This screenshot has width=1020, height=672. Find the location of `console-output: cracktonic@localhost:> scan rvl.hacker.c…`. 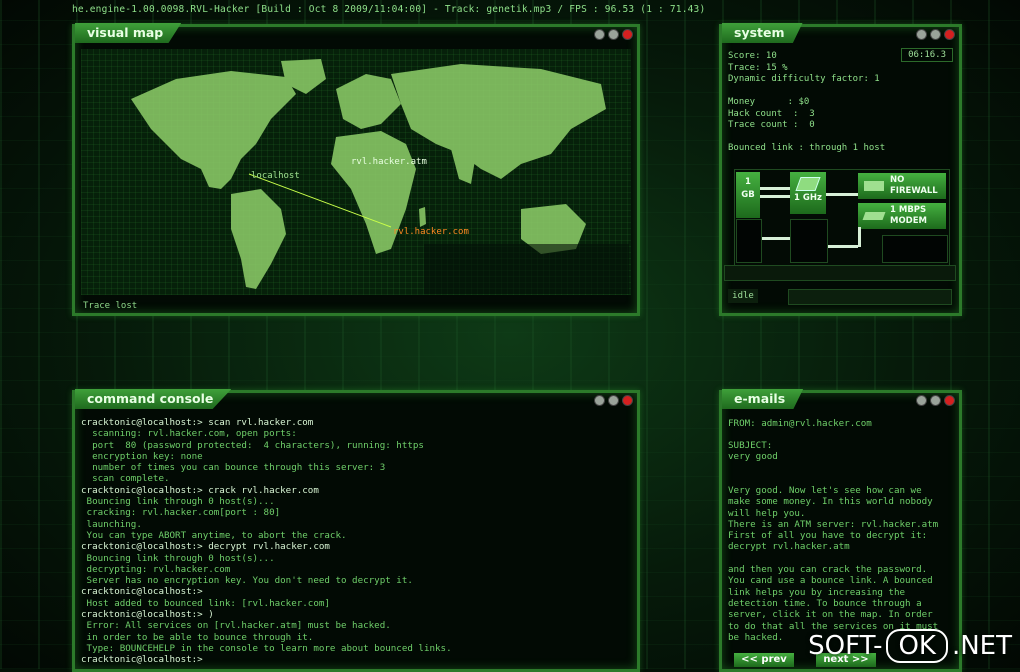

console-output: cracktonic@localhost:> scan rvl.hacker.c… is located at coordinates (266, 541).